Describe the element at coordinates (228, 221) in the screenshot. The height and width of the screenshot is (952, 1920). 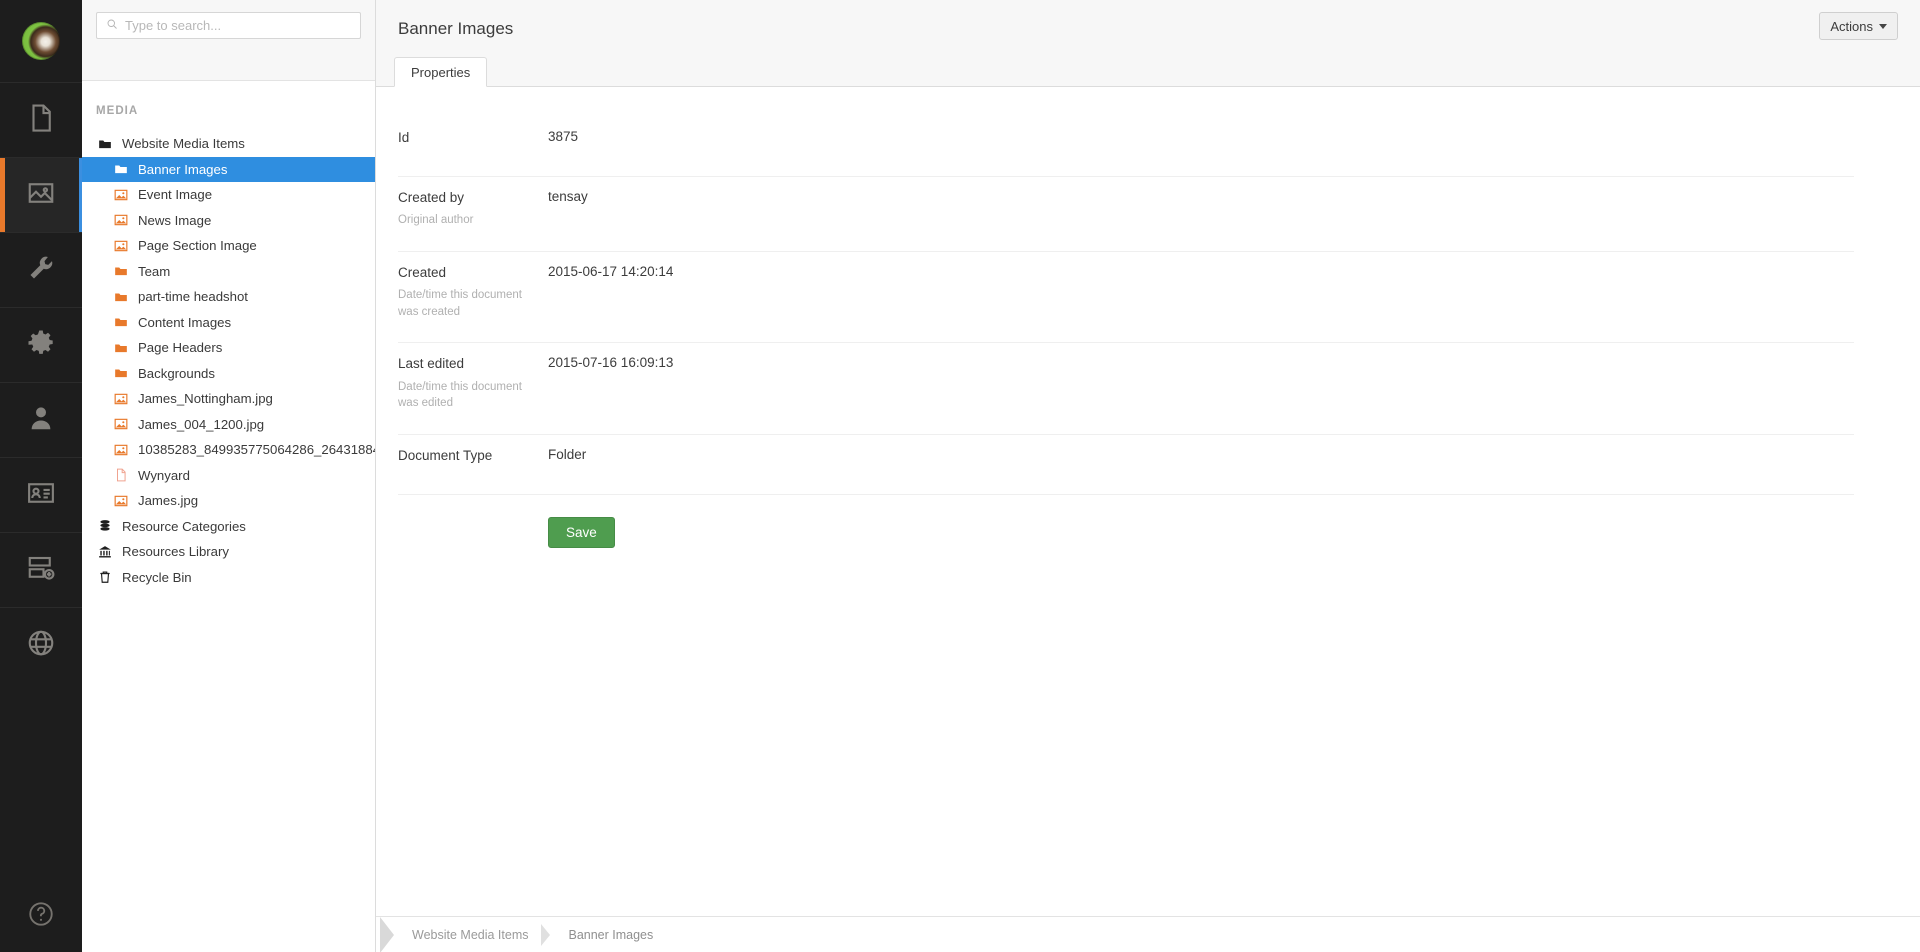
I see `tree-node: News Image` at that location.